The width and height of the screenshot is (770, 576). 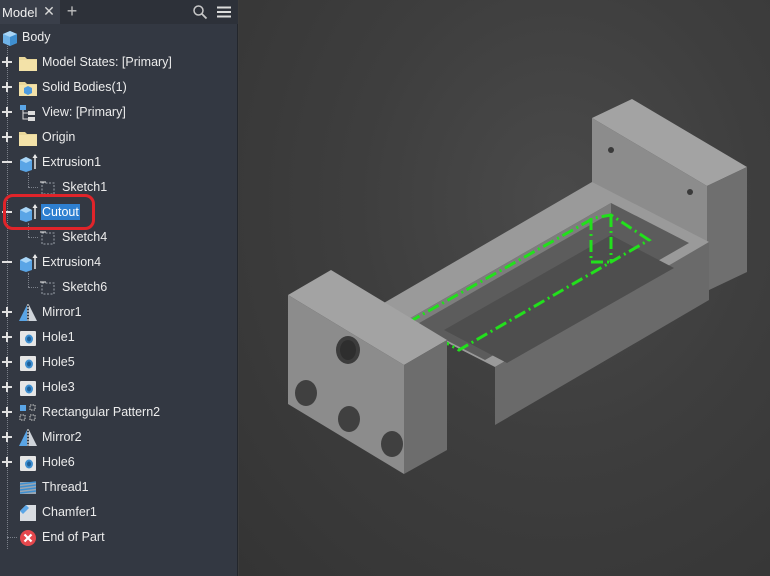 I want to click on tree-item-label: Extrusion1, so click(x=72, y=162).